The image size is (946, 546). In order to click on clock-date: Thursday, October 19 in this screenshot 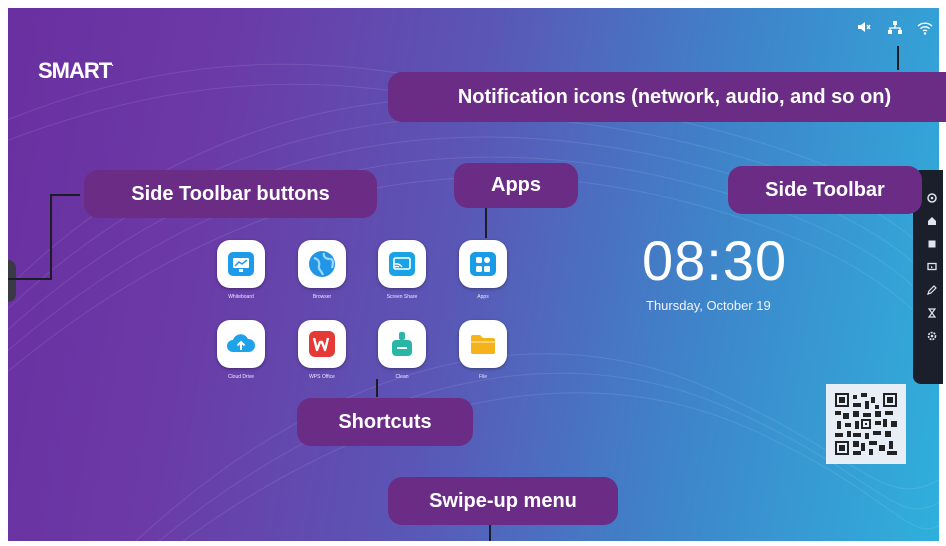, I will do `click(708, 305)`.